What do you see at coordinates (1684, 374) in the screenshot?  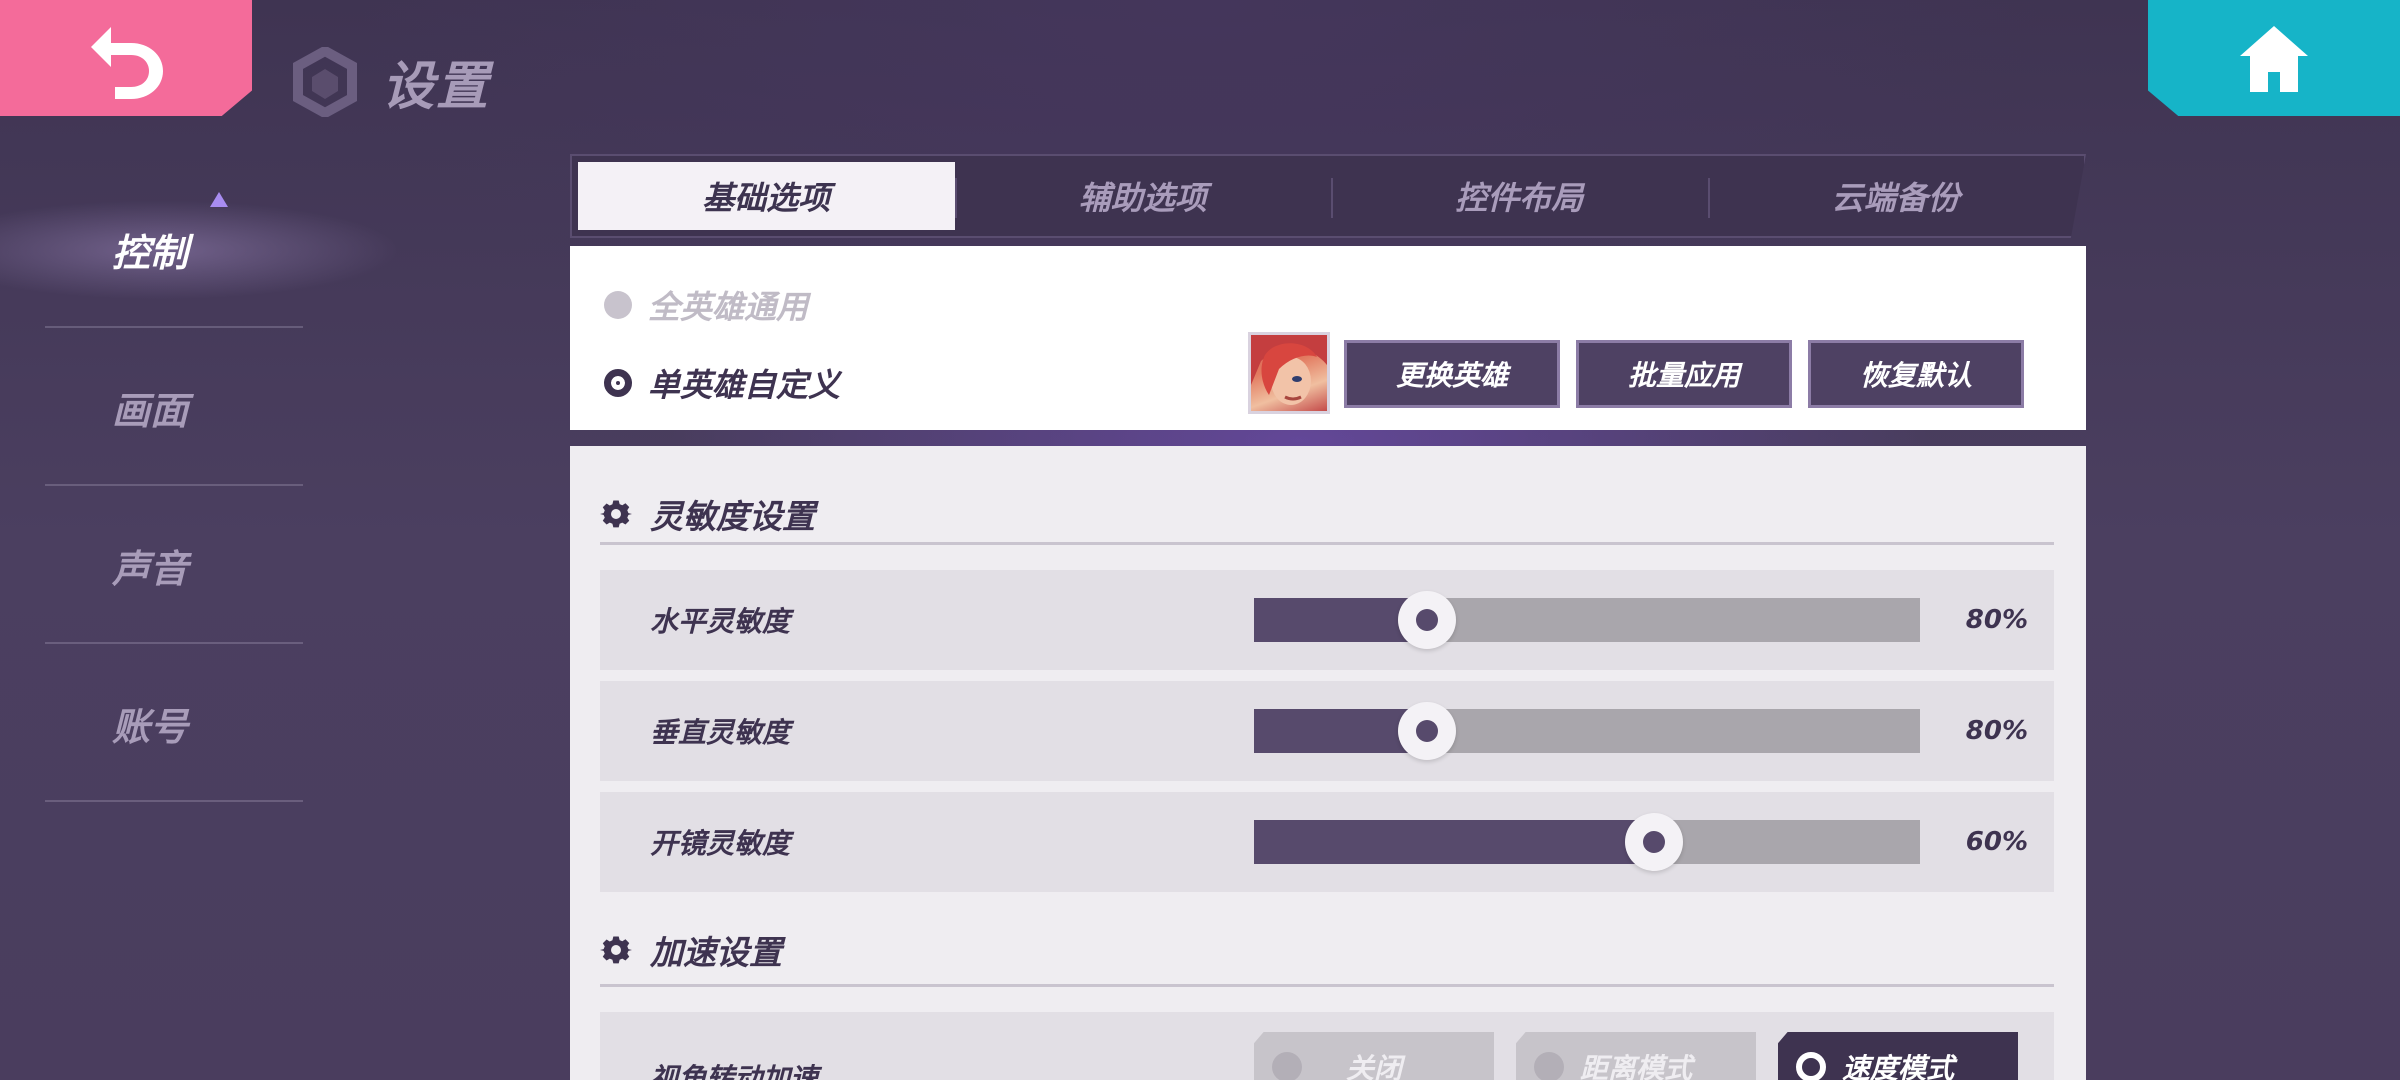 I see `batch-apply-button: 批量应用` at bounding box center [1684, 374].